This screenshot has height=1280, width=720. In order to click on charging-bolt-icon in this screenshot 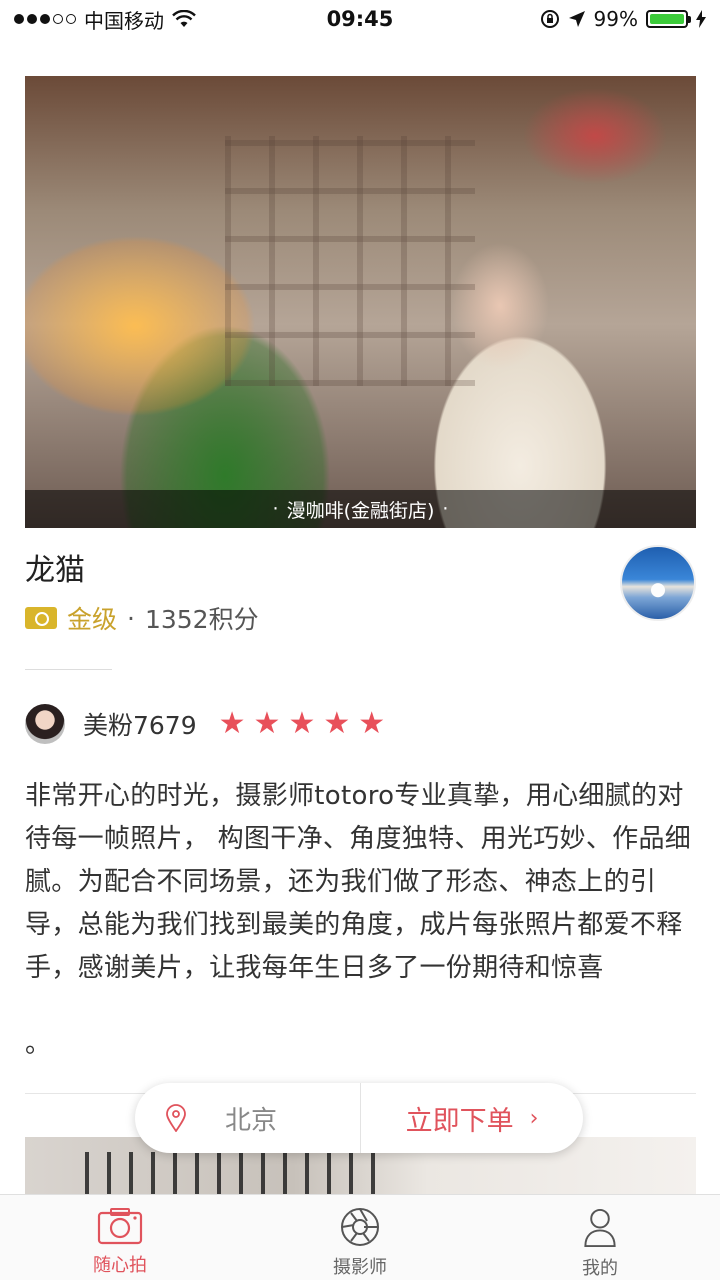, I will do `click(701, 19)`.